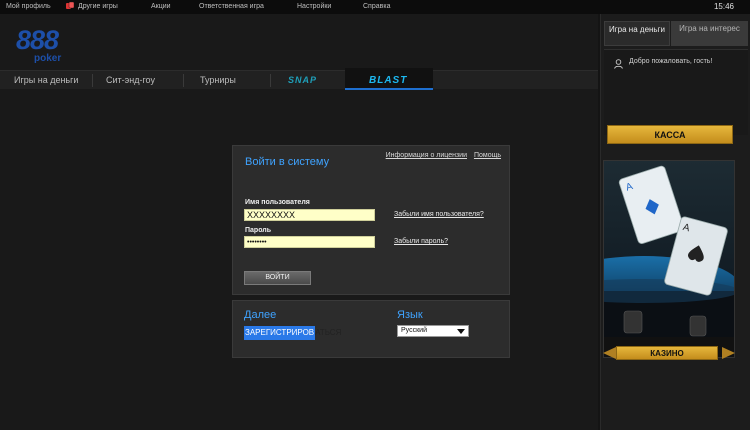  Describe the element at coordinates (461, 331) in the screenshot. I see `dropdown-arrow-icon` at that location.